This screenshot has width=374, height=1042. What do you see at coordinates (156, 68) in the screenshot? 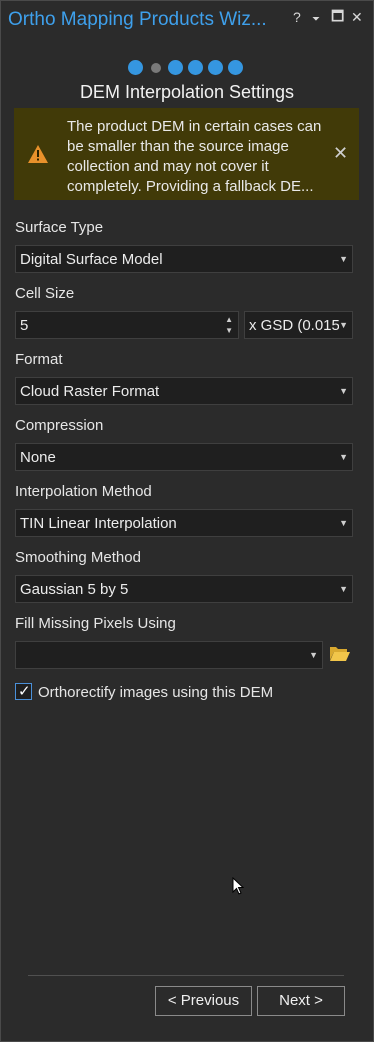
I see `step-dot-2-current` at bounding box center [156, 68].